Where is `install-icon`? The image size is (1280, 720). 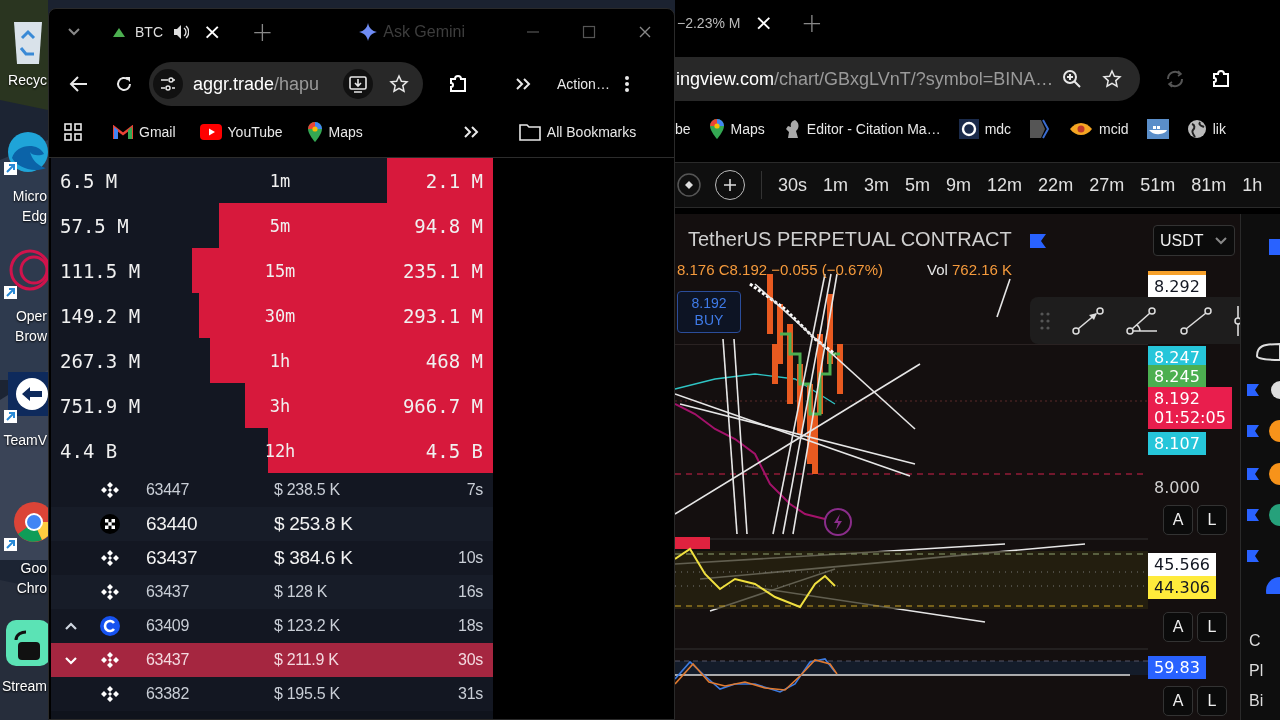
install-icon is located at coordinates (358, 84).